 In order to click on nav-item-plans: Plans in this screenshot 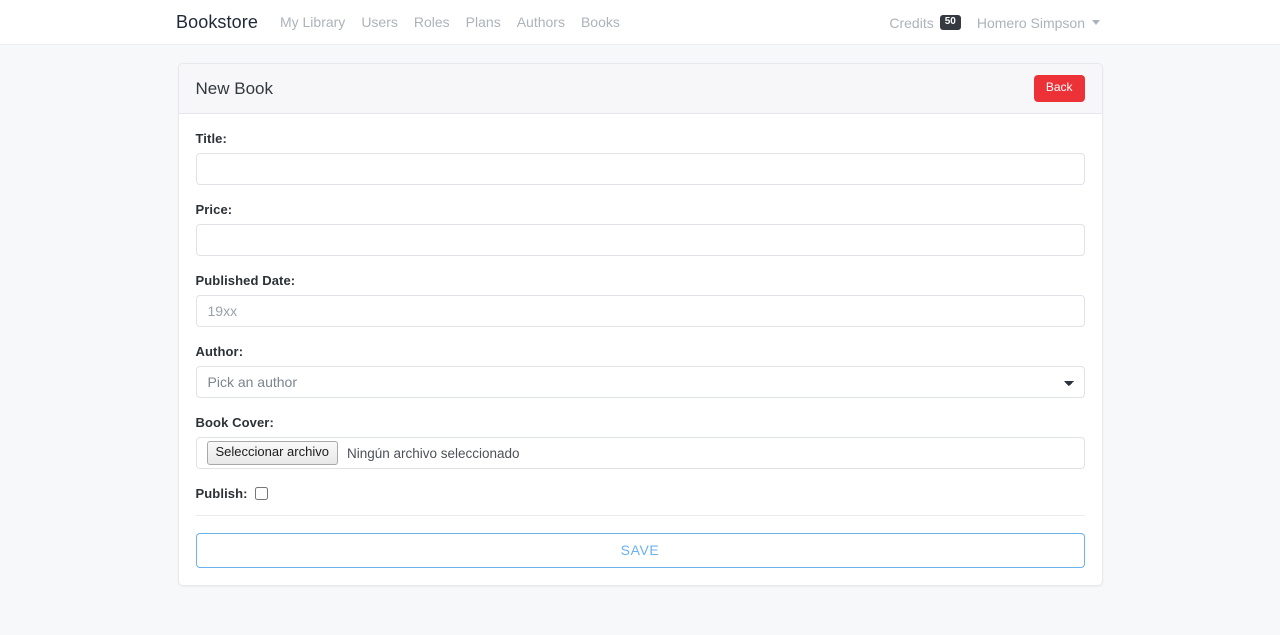, I will do `click(483, 22)`.